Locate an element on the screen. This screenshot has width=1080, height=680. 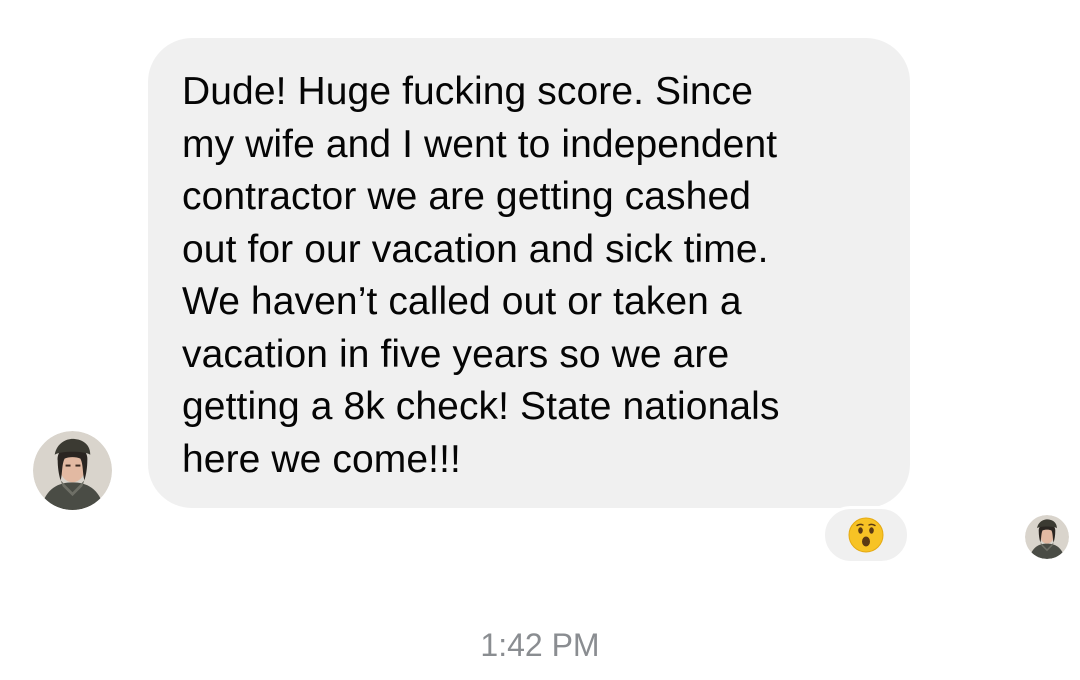
read-receipt-avatar is located at coordinates (1047, 537).